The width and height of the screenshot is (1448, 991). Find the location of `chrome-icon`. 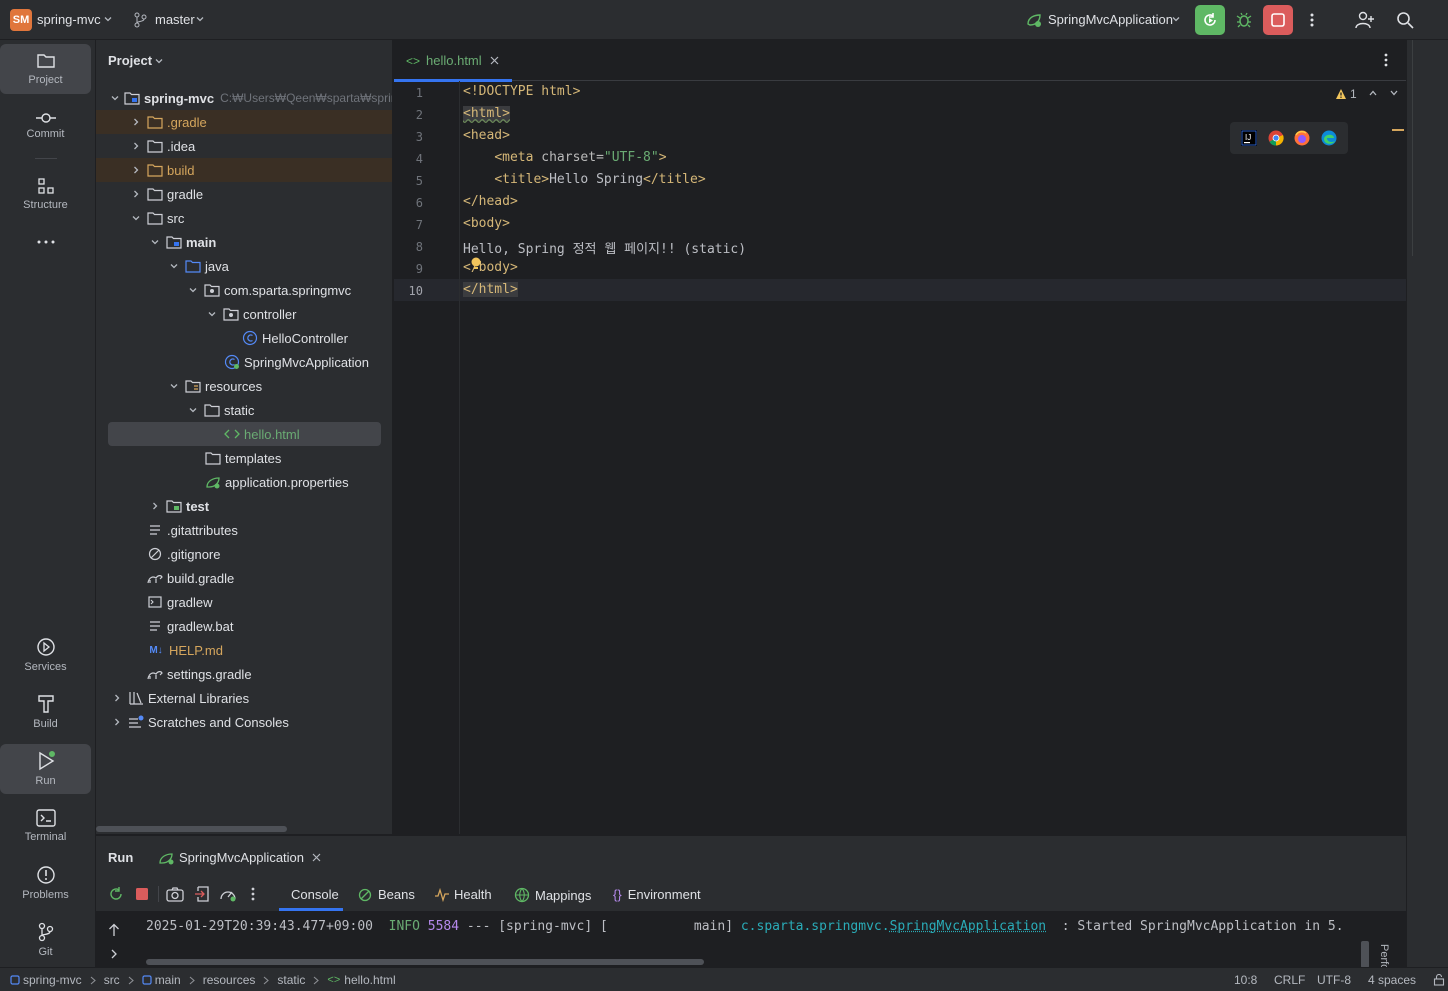

chrome-icon is located at coordinates (1276, 138).